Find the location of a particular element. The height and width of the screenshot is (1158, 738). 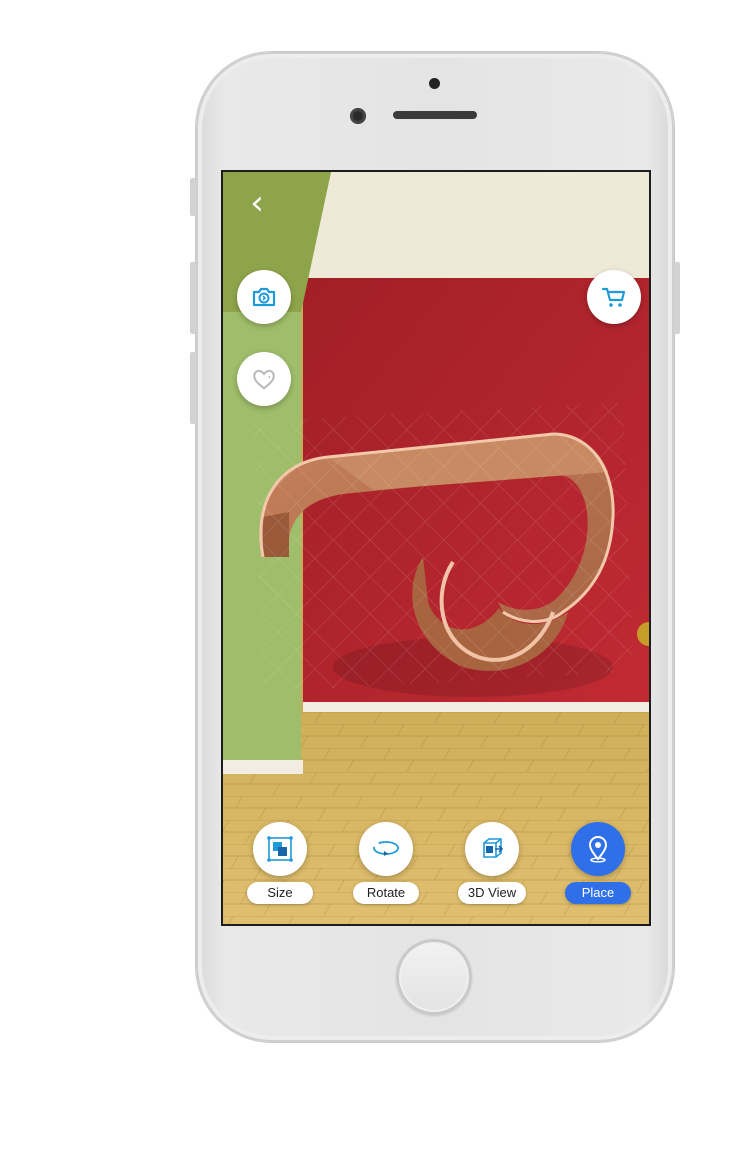

favorite-button is located at coordinates (264, 379).